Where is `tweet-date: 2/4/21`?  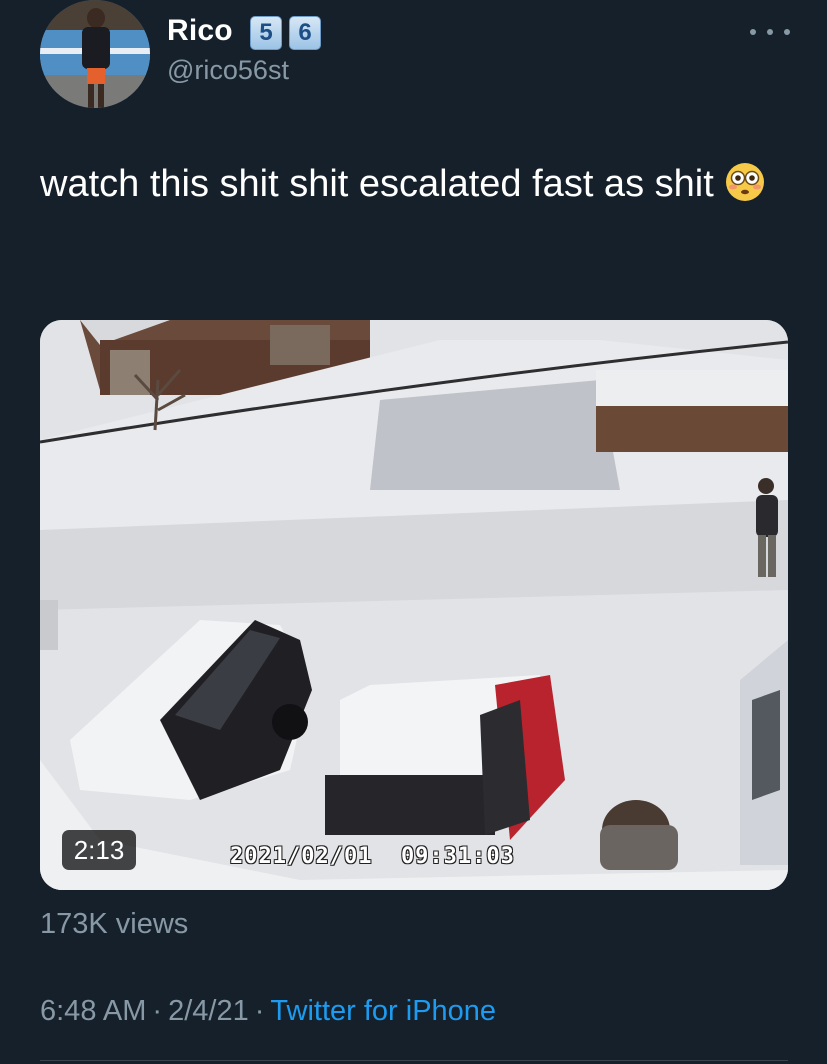
tweet-date: 2/4/21 is located at coordinates (208, 1011).